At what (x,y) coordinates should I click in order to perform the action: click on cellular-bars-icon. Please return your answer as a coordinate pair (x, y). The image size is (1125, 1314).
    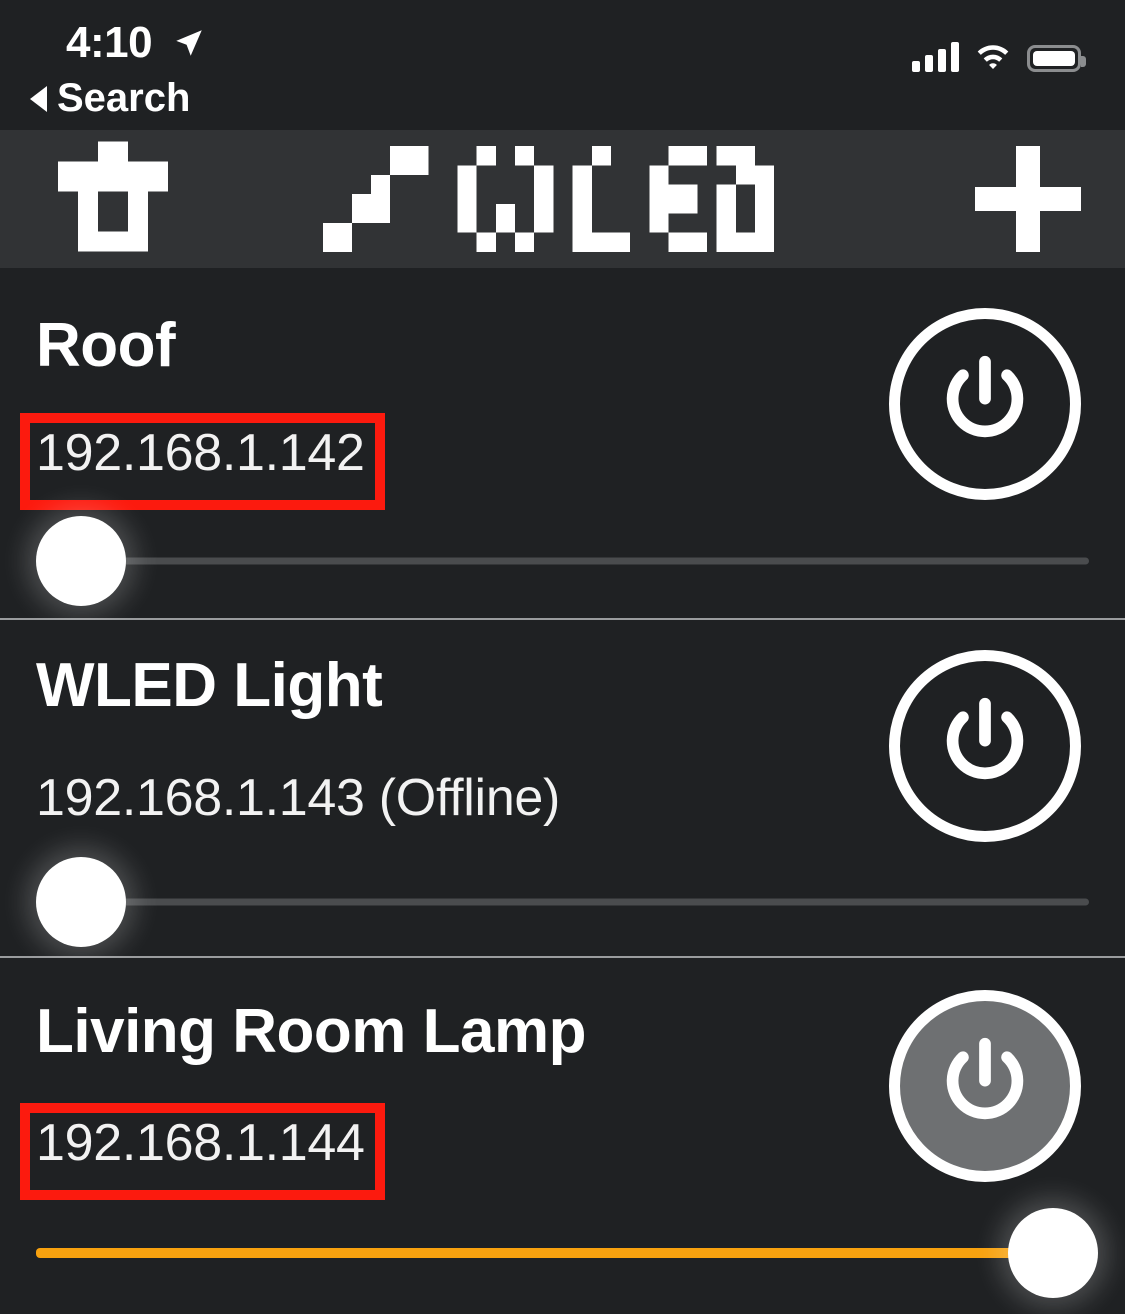
    Looking at the image, I should click on (935, 57).